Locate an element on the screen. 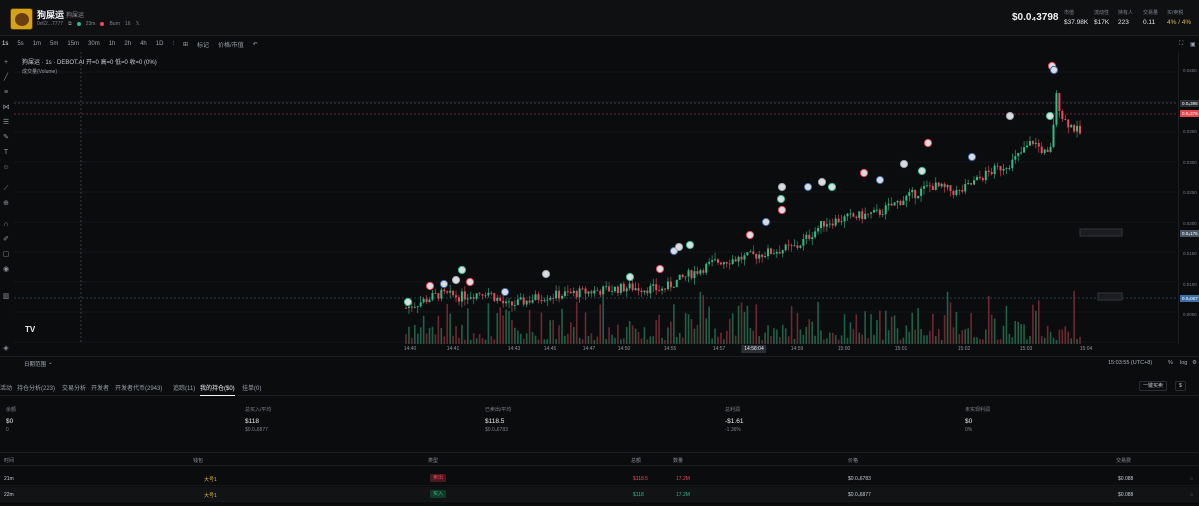  interval-4h: 4h is located at coordinates (143, 44).